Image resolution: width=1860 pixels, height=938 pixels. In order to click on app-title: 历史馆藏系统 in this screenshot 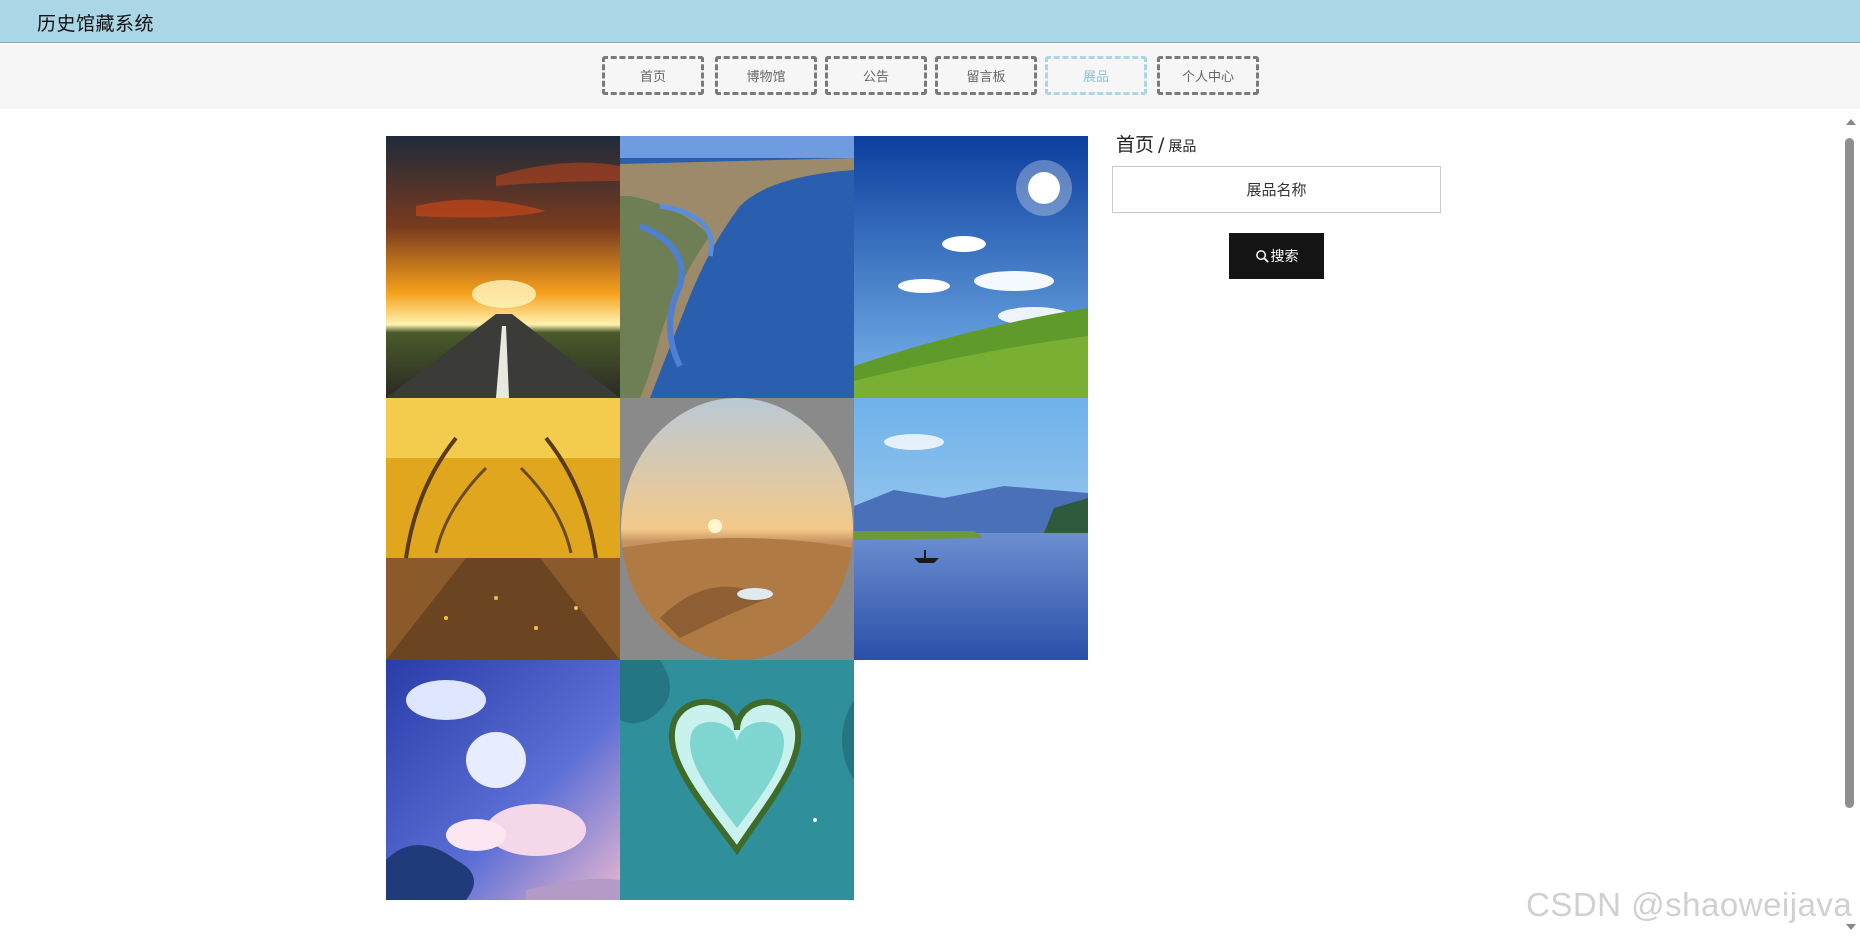, I will do `click(96, 24)`.